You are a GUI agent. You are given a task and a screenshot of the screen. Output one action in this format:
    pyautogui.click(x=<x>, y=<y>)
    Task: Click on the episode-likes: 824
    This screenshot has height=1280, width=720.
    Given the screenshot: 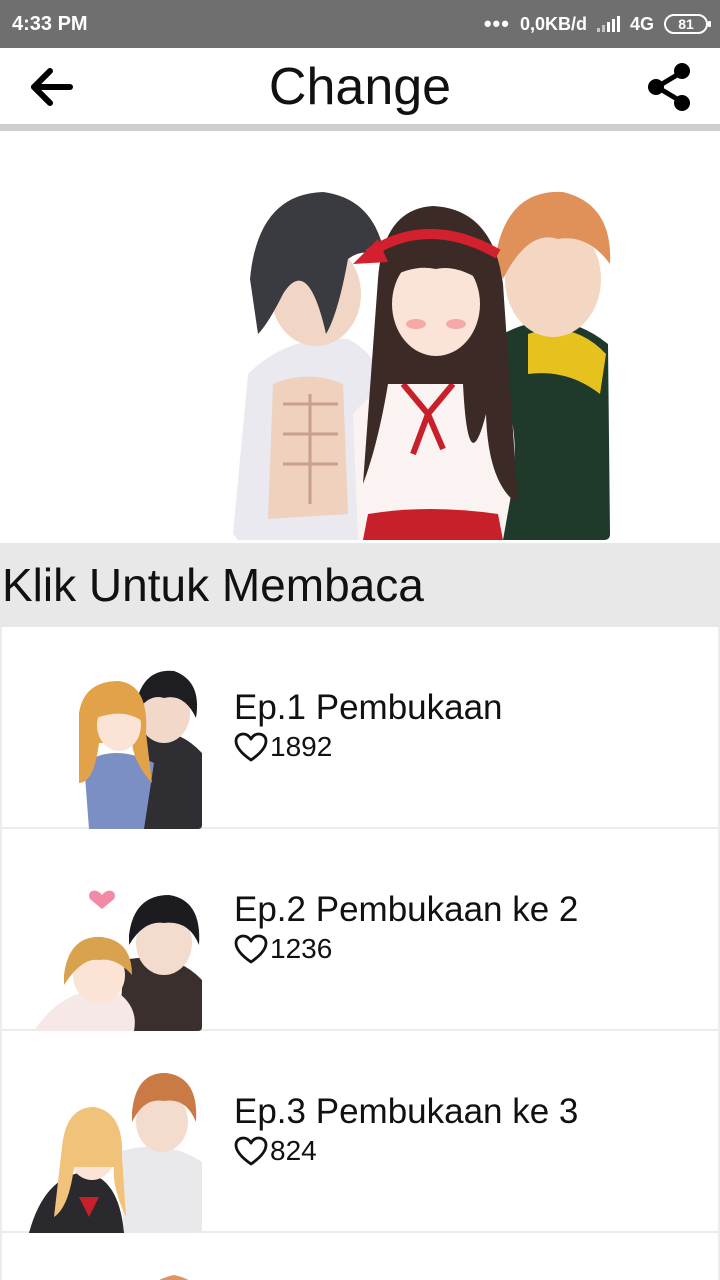 What is the action you would take?
    pyautogui.click(x=406, y=1151)
    